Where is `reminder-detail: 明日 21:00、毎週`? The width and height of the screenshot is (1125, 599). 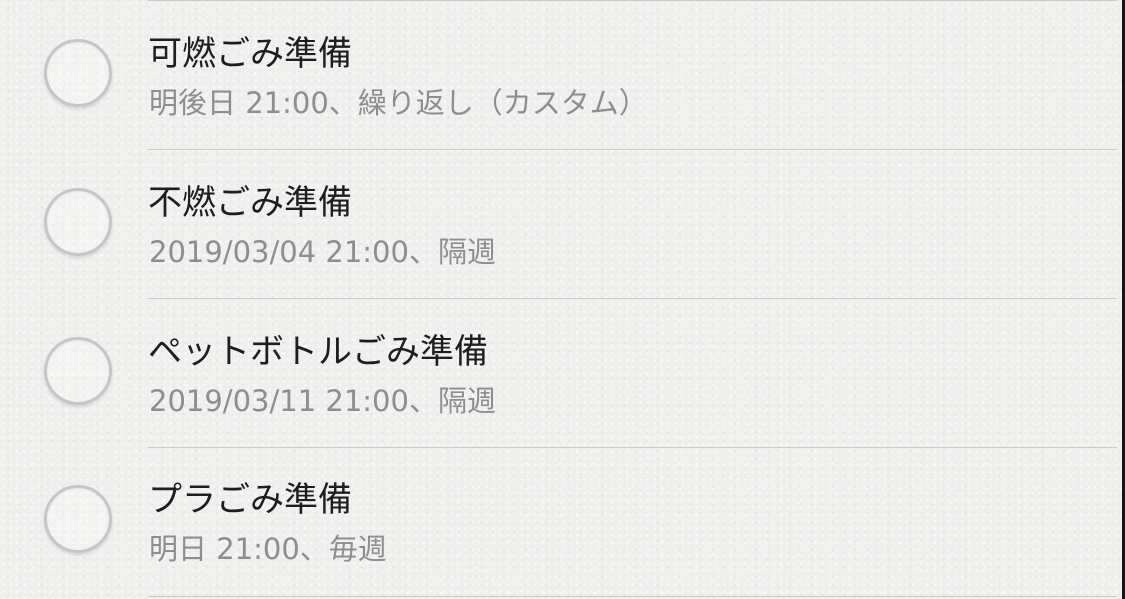
reminder-detail: 明日 21:00、毎週 is located at coordinates (268, 549).